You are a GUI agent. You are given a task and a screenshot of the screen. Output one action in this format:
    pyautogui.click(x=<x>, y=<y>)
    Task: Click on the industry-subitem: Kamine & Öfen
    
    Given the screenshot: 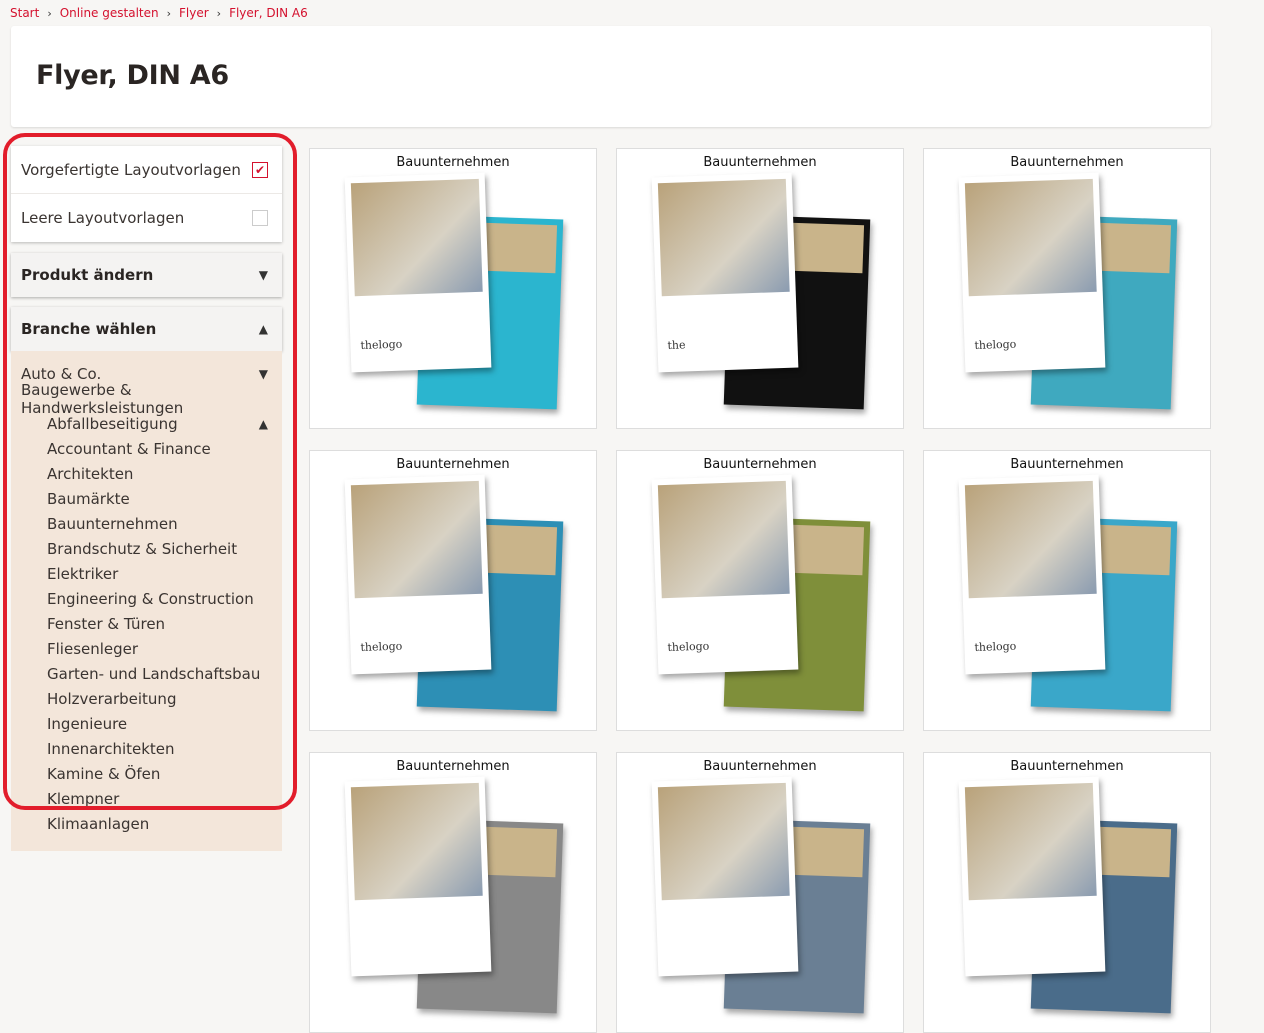 What is the action you would take?
    pyautogui.click(x=146, y=773)
    